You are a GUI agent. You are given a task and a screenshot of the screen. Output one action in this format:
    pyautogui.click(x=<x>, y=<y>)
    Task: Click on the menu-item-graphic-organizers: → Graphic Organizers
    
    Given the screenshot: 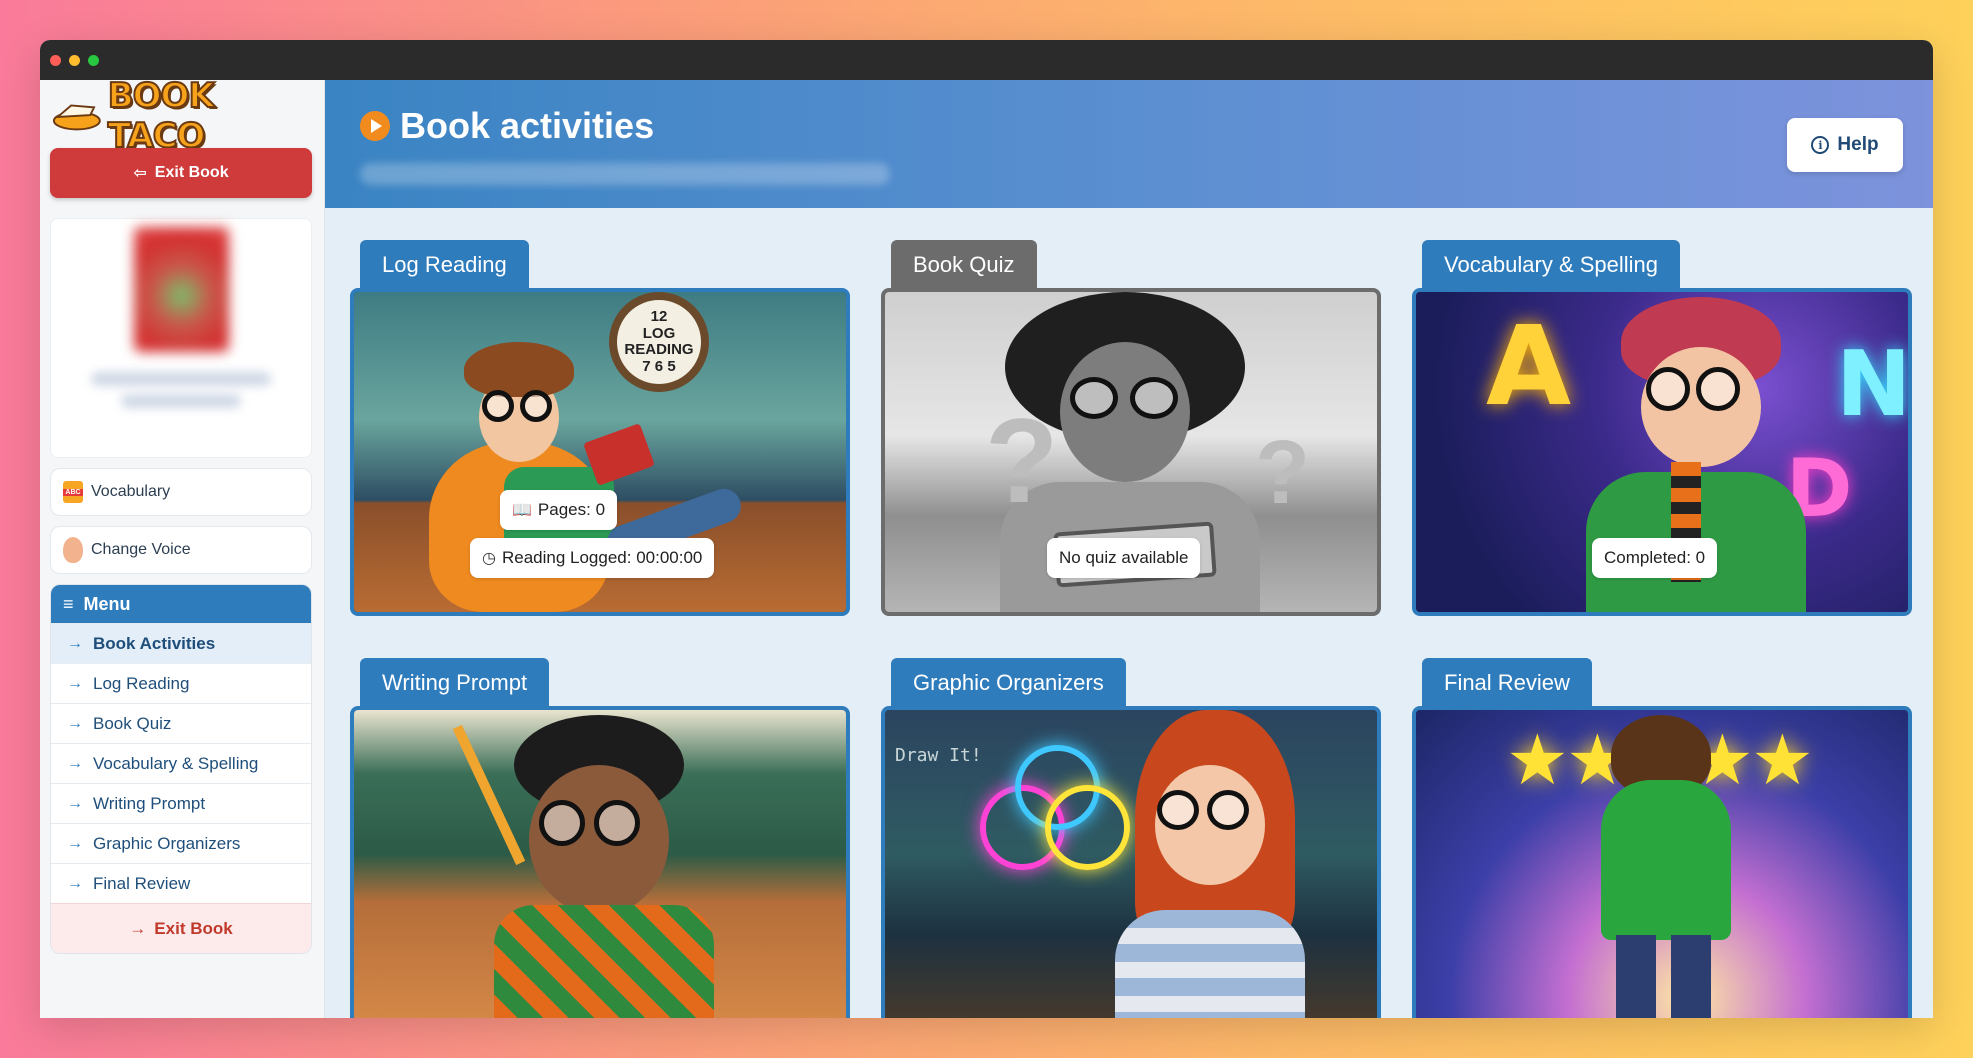 What is the action you would take?
    pyautogui.click(x=181, y=843)
    